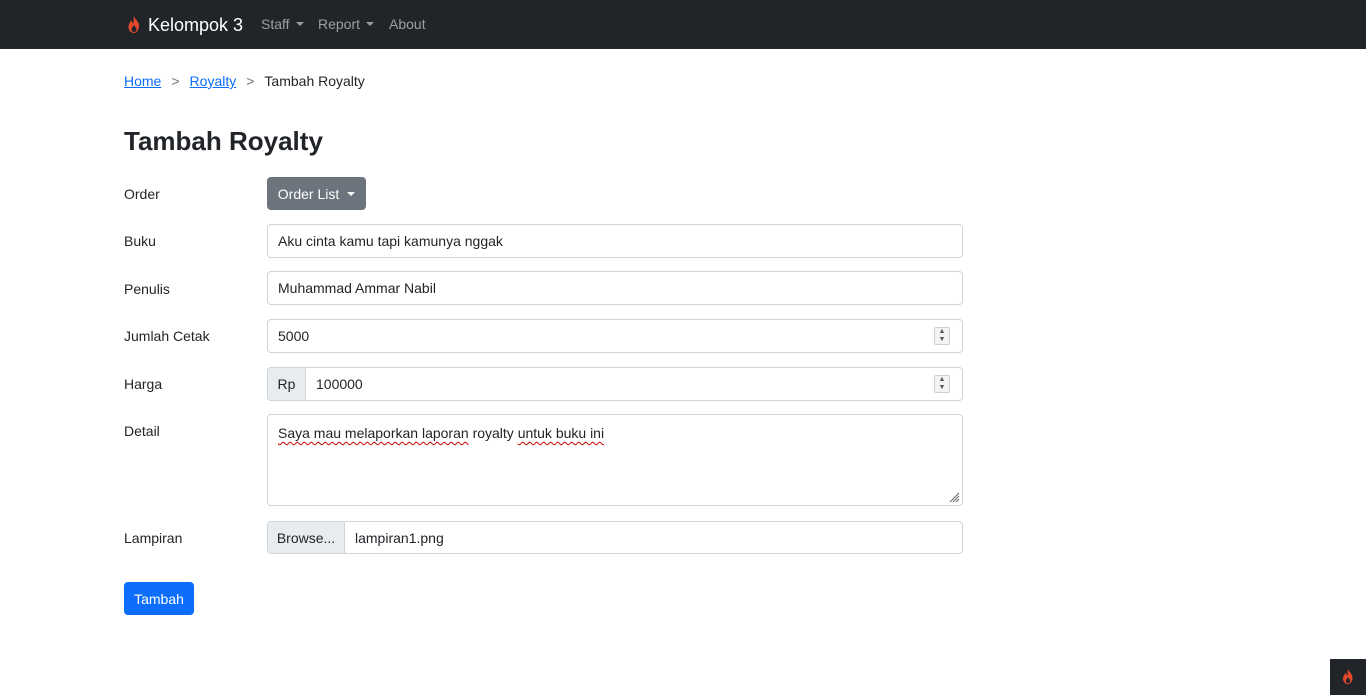 The image size is (1366, 695). I want to click on tambah-button: Tambah, so click(159, 598).